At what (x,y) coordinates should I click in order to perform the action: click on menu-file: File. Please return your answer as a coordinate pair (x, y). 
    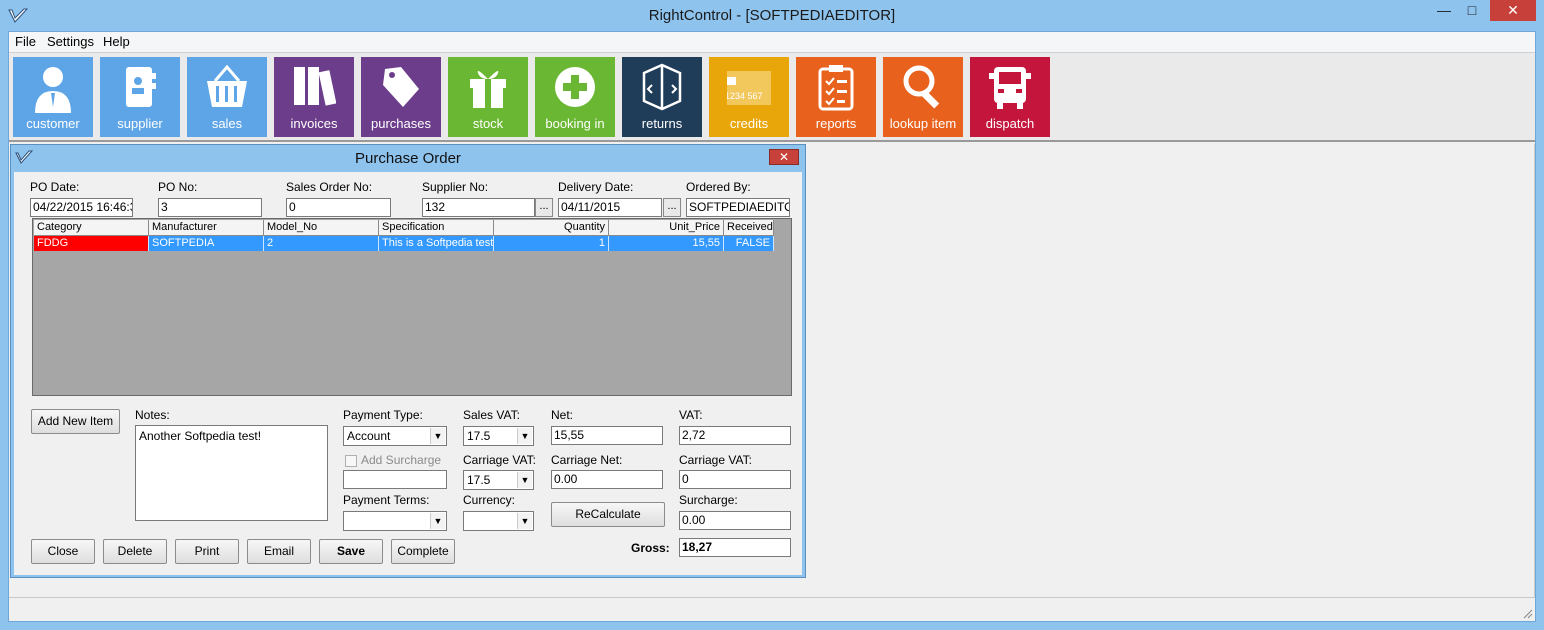
    Looking at the image, I should click on (25, 41).